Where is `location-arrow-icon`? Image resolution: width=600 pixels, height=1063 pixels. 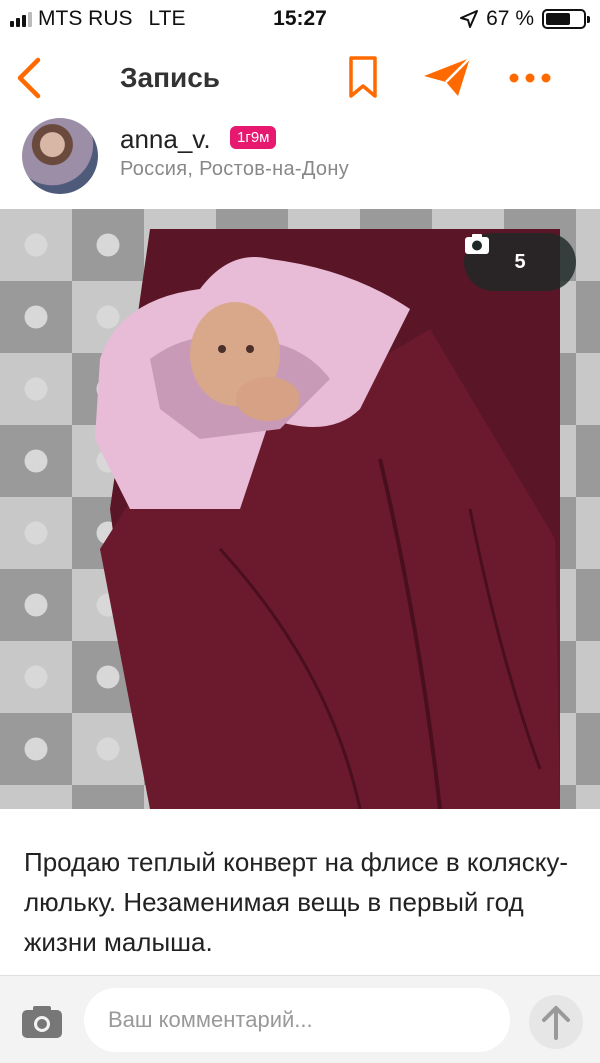
location-arrow-icon is located at coordinates (469, 19).